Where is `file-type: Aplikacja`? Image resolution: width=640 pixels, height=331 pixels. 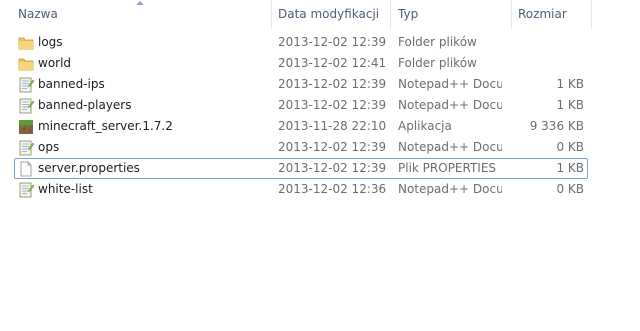 file-type: Aplikacja is located at coordinates (425, 126).